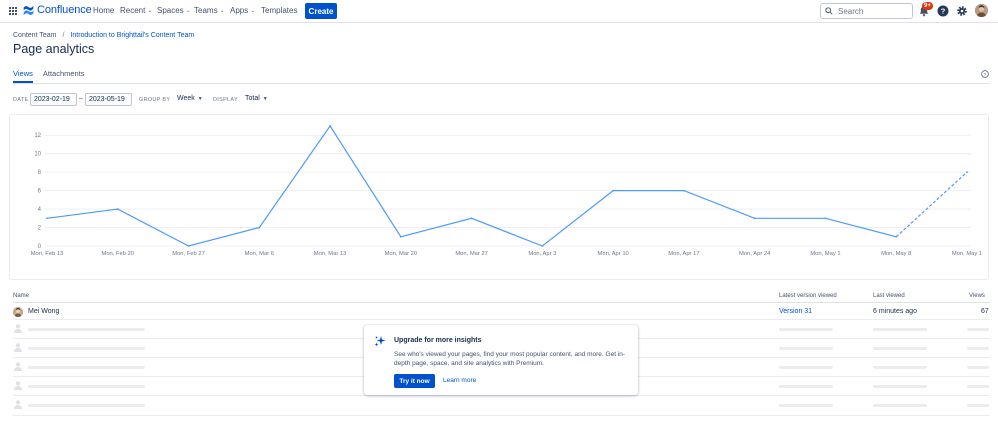 Image resolution: width=998 pixels, height=426 pixels. I want to click on x-tick-label: Mon, Mar 13, so click(330, 254).